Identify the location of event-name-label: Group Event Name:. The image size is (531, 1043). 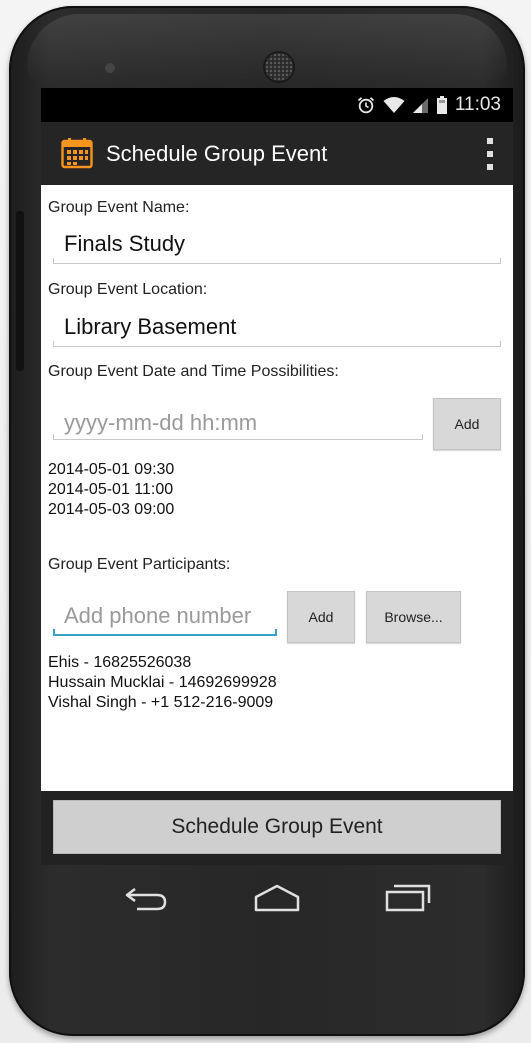
(119, 207).